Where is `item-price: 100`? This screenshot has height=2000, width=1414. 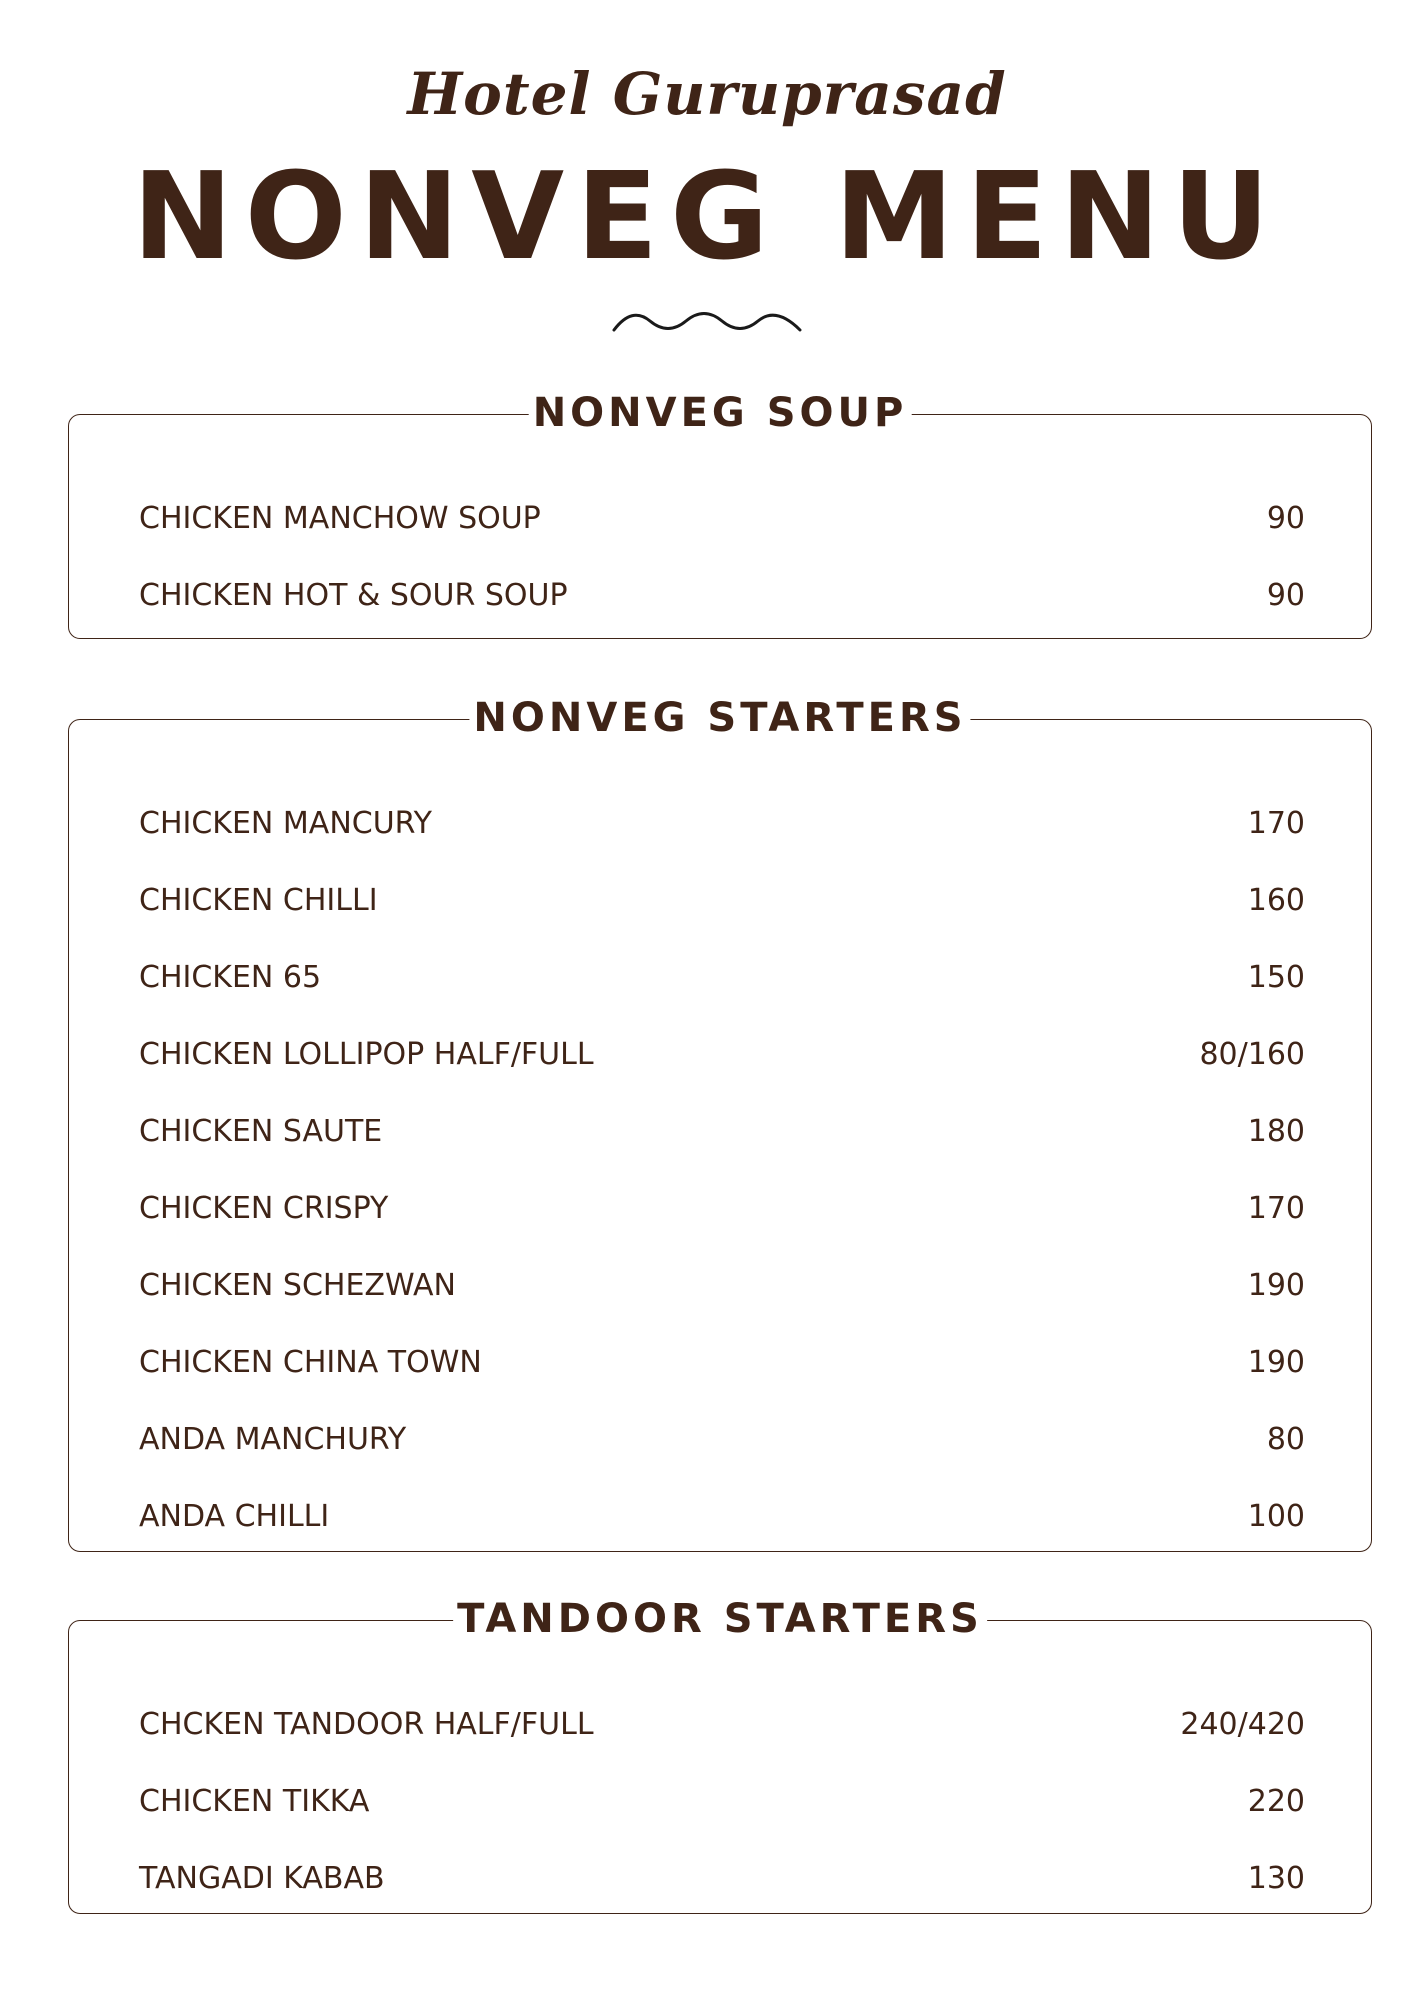 item-price: 100 is located at coordinates (1276, 1516).